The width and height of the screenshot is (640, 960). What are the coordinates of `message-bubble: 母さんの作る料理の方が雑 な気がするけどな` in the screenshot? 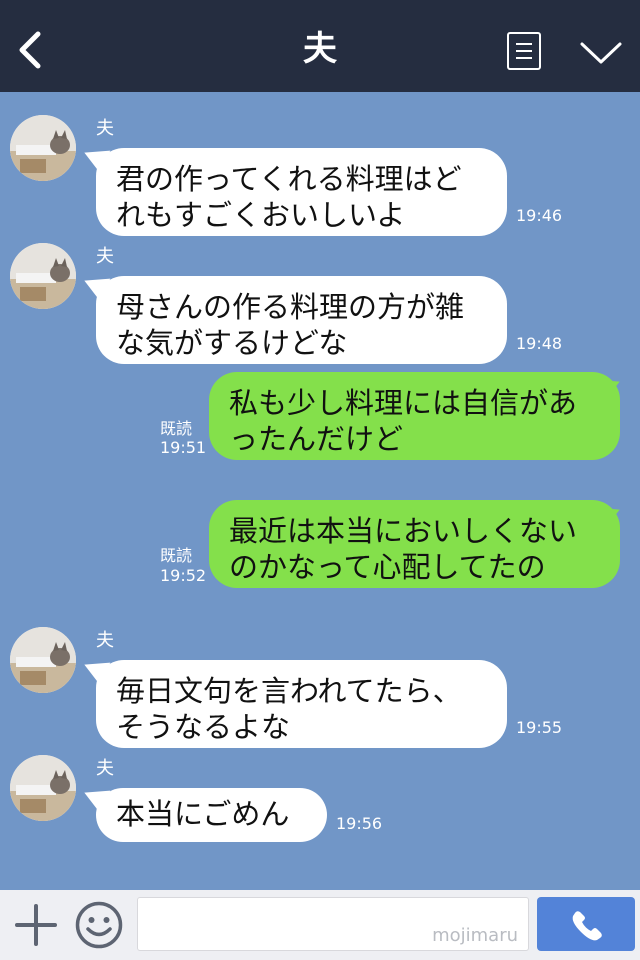 It's located at (301, 320).